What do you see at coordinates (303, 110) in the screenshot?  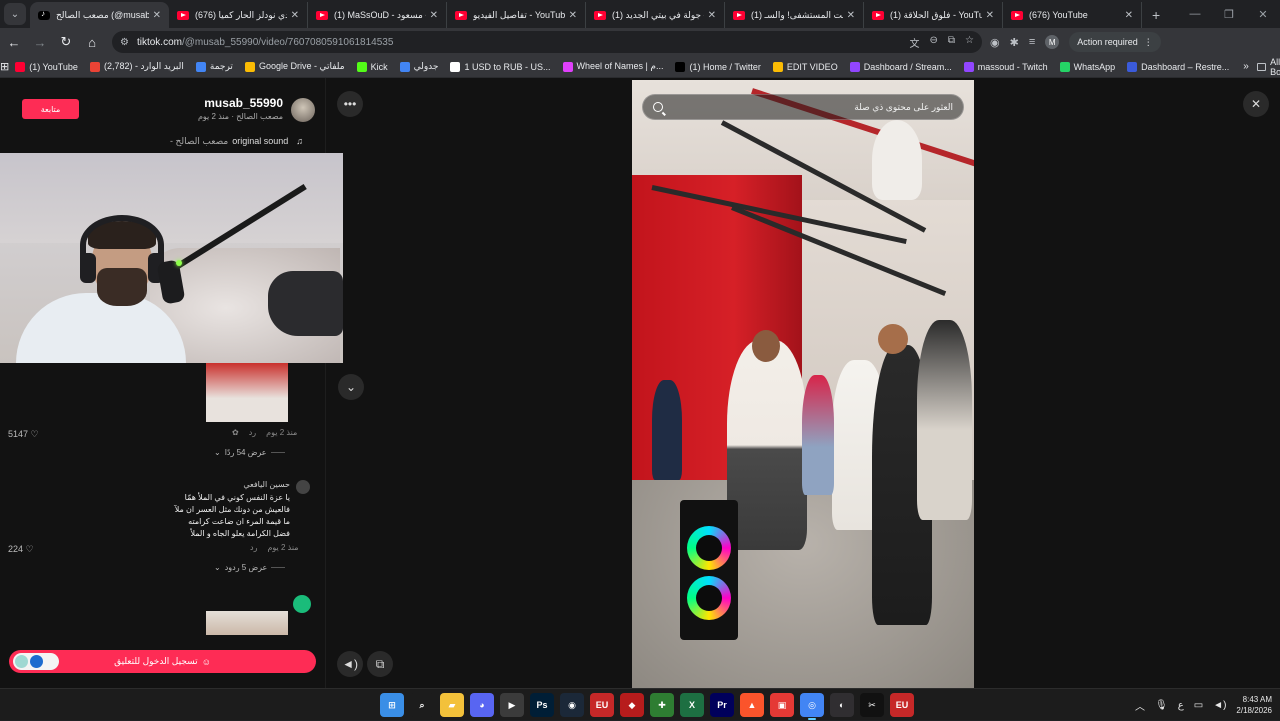 I see `author-avatar` at bounding box center [303, 110].